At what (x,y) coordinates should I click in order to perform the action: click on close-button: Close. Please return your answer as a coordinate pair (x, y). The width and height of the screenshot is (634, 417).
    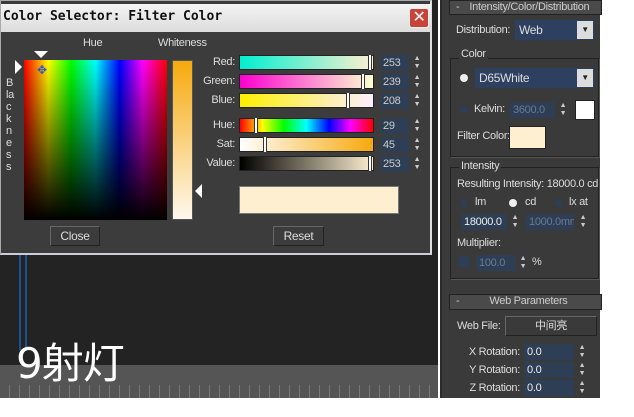
    Looking at the image, I should click on (75, 236).